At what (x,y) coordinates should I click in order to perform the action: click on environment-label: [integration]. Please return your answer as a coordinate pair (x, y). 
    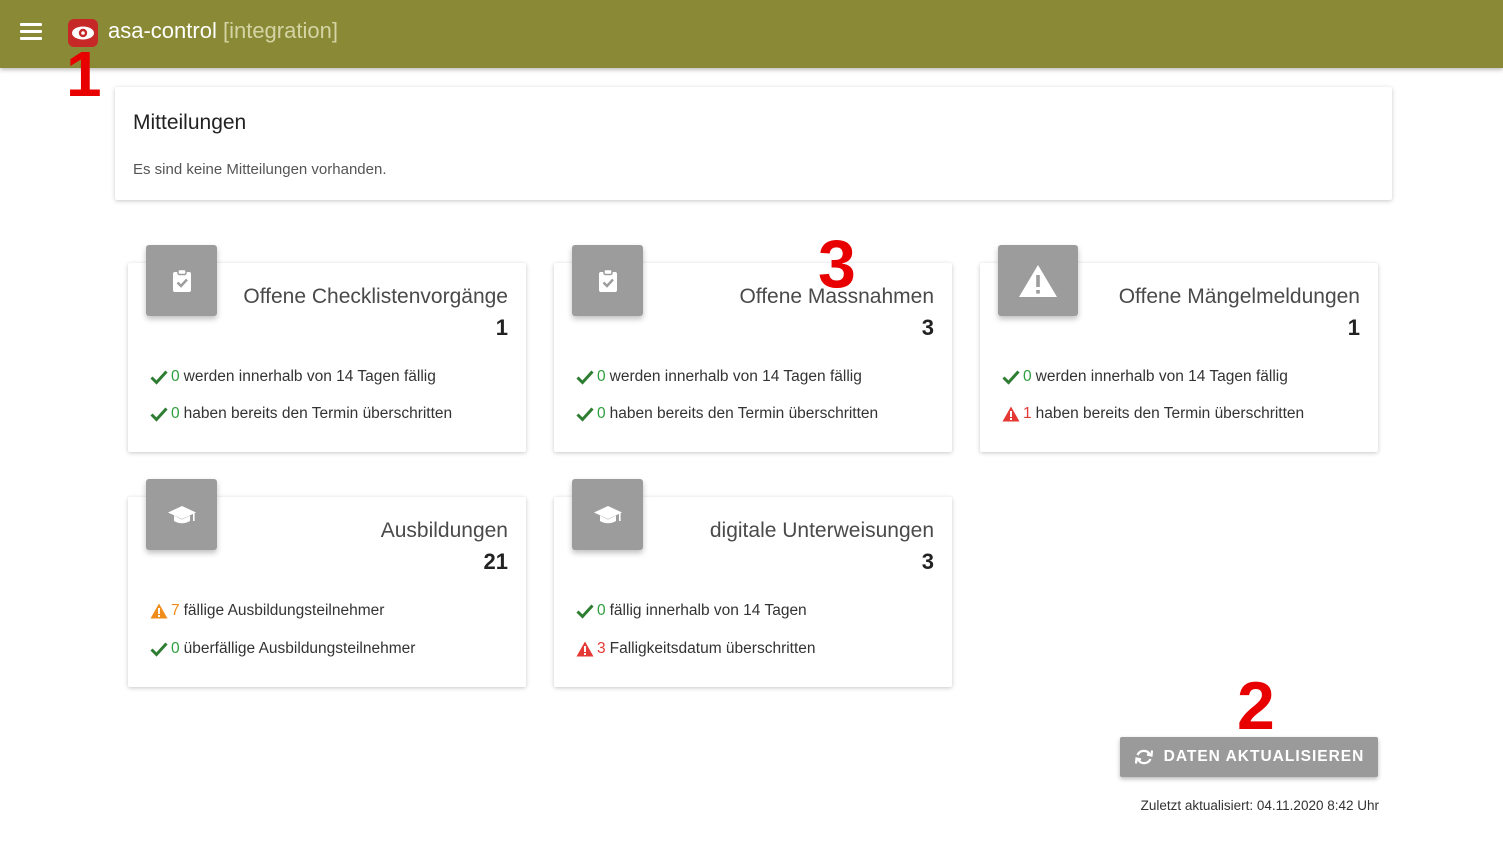
    Looking at the image, I should click on (280, 30).